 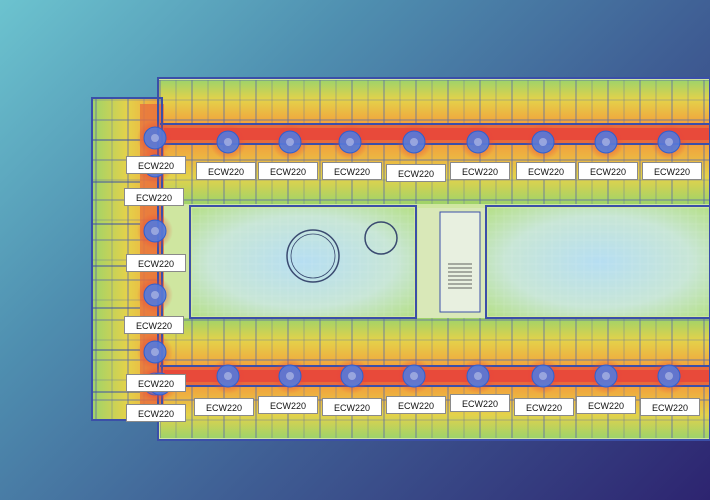 What do you see at coordinates (608, 171) in the screenshot?
I see `ap-label-top-7: ECW220` at bounding box center [608, 171].